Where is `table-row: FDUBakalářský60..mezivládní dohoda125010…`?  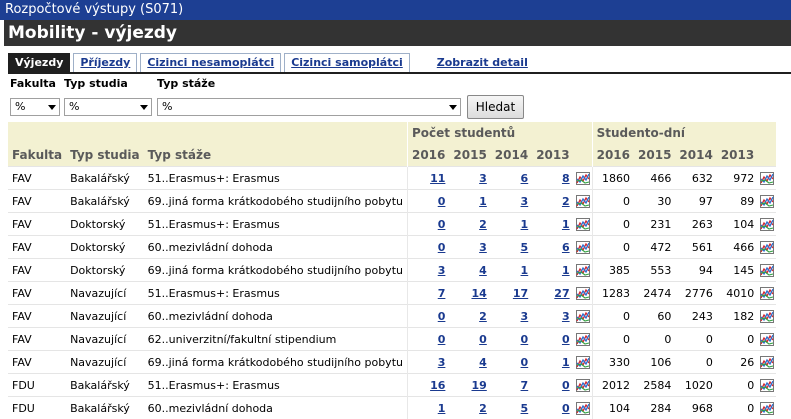
table-row: FDUBakalářský60..mezivládní dohoda125010… is located at coordinates (392, 408).